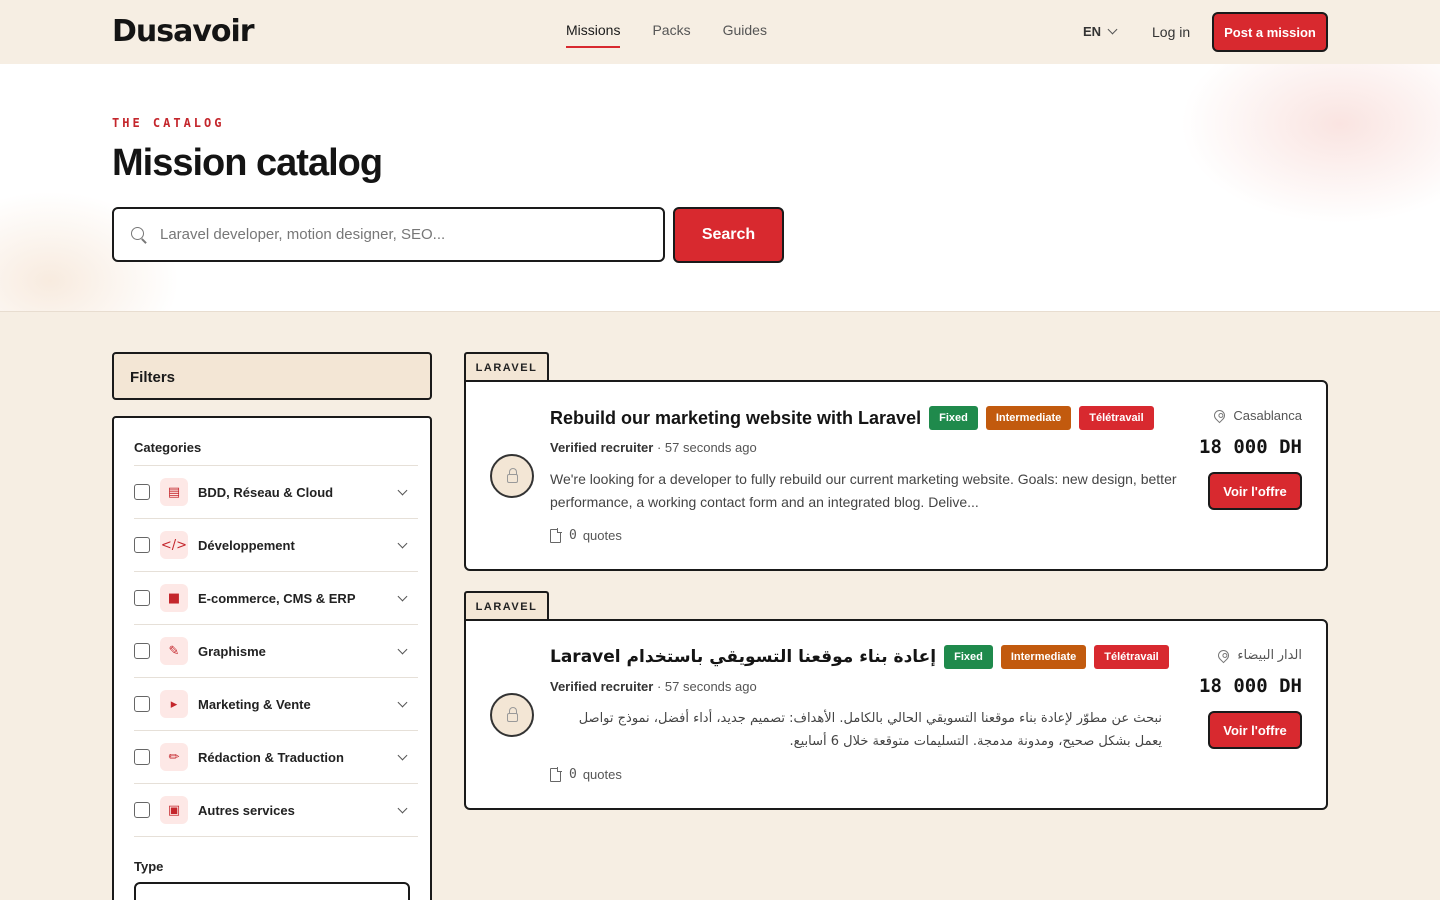 Image resolution: width=1440 pixels, height=900 pixels. What do you see at coordinates (400, 234) in the screenshot?
I see `search-input` at bounding box center [400, 234].